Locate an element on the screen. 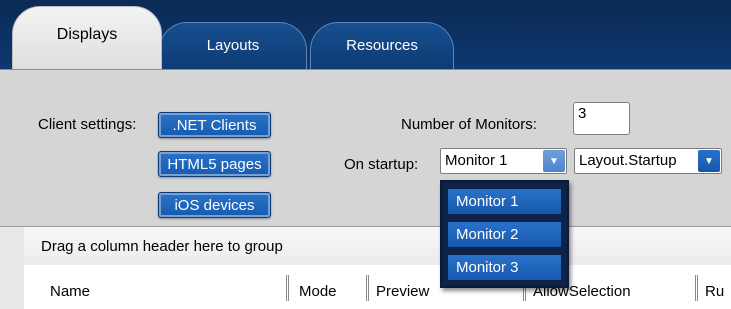  tab-resources: Resources is located at coordinates (382, 45).